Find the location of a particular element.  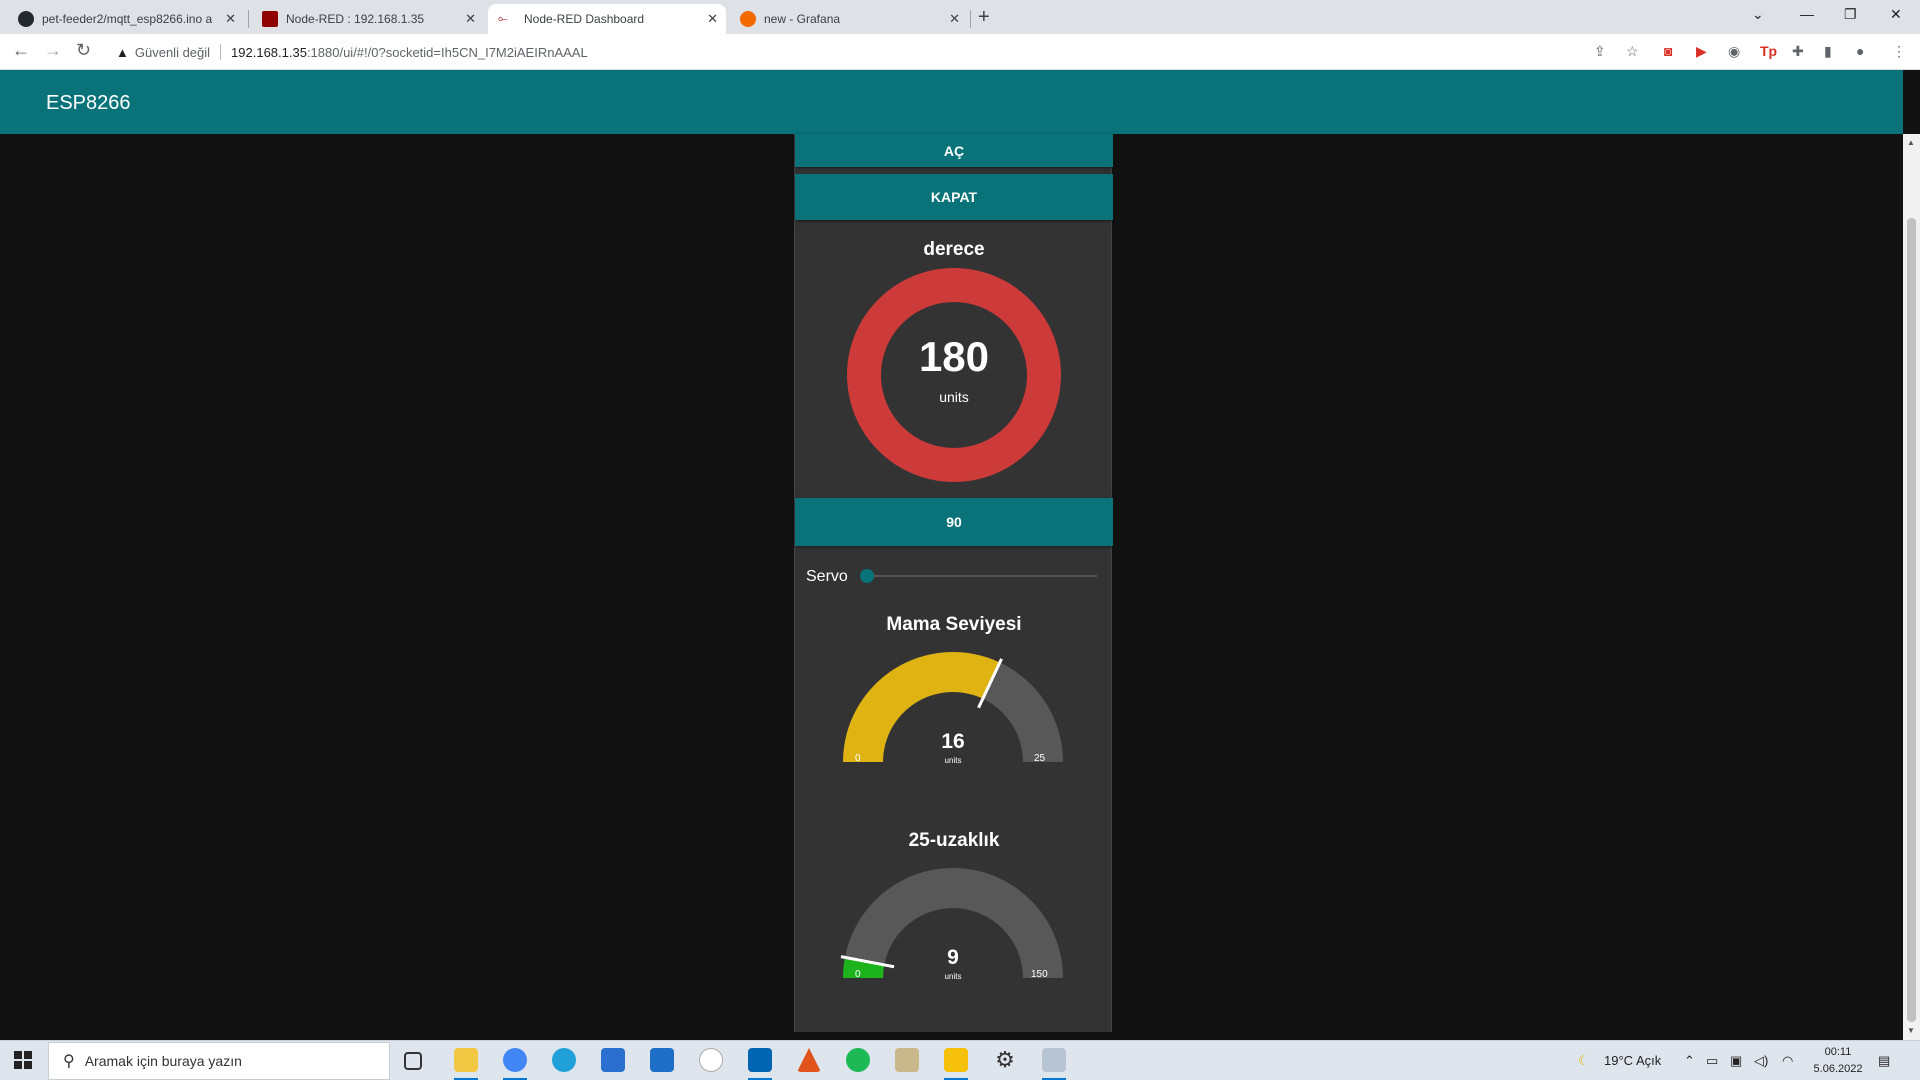

file-explorer-icon is located at coordinates (466, 1060).